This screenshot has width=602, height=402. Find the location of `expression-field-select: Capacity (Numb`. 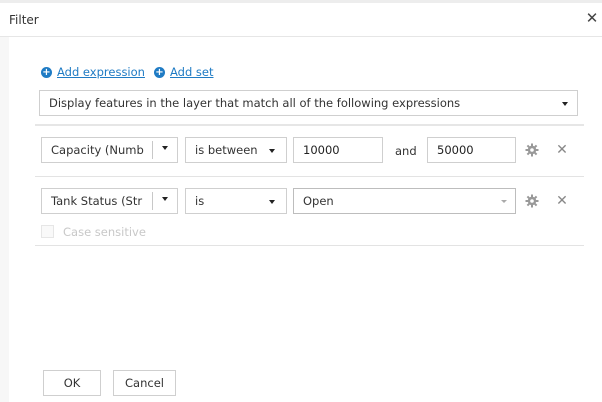

expression-field-select: Capacity (Numb is located at coordinates (109, 150).